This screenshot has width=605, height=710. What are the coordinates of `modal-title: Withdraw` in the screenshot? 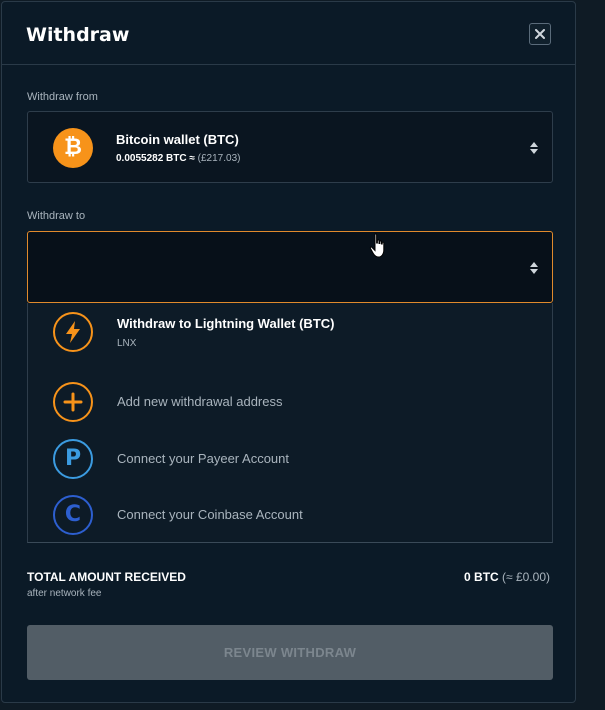 It's located at (78, 35).